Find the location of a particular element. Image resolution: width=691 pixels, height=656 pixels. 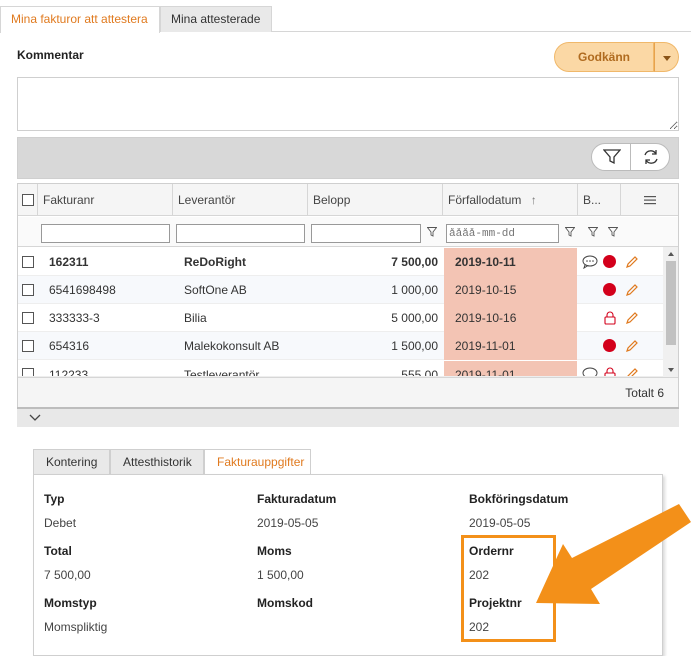

approve-dropdown-chevron-icon is located at coordinates (666, 57).